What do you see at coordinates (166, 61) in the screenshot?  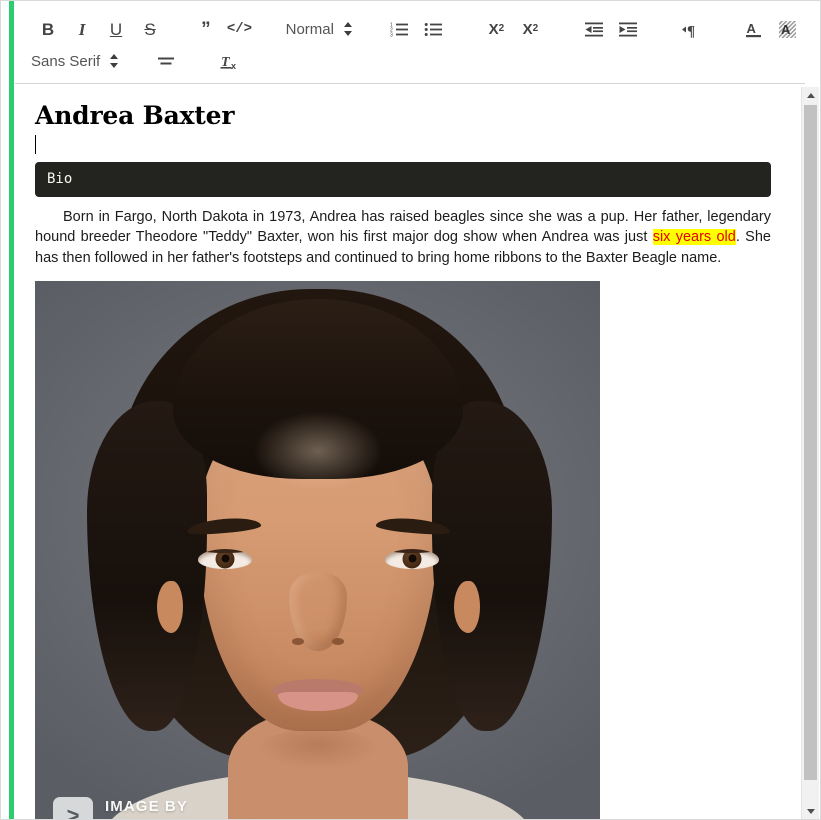 I see `align-button` at bounding box center [166, 61].